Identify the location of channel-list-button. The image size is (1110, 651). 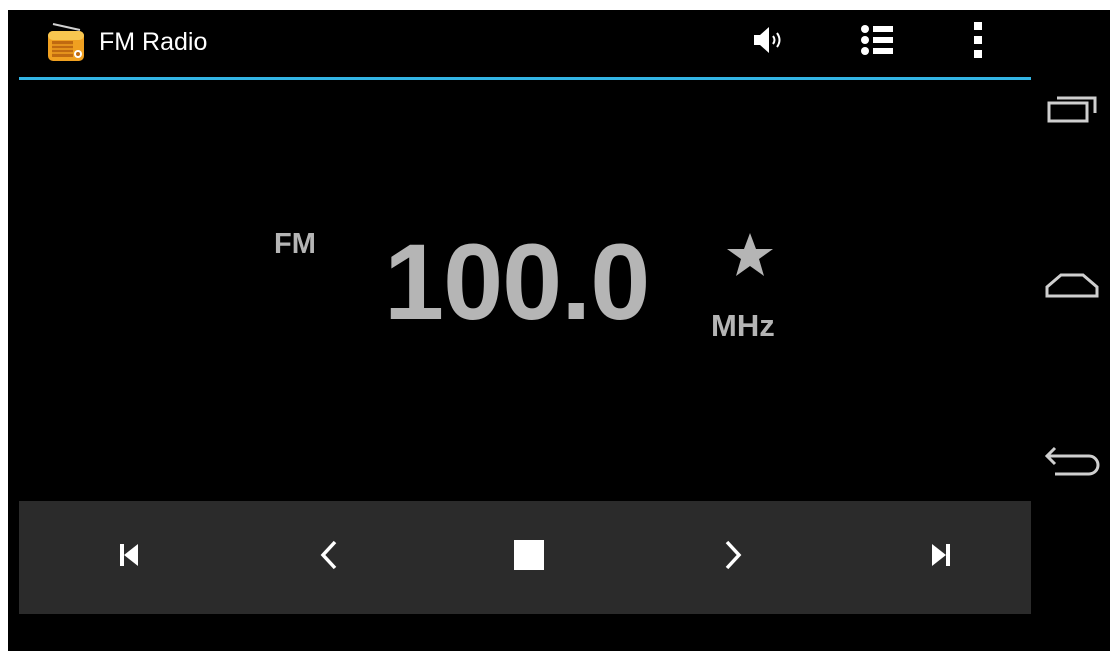
(877, 42).